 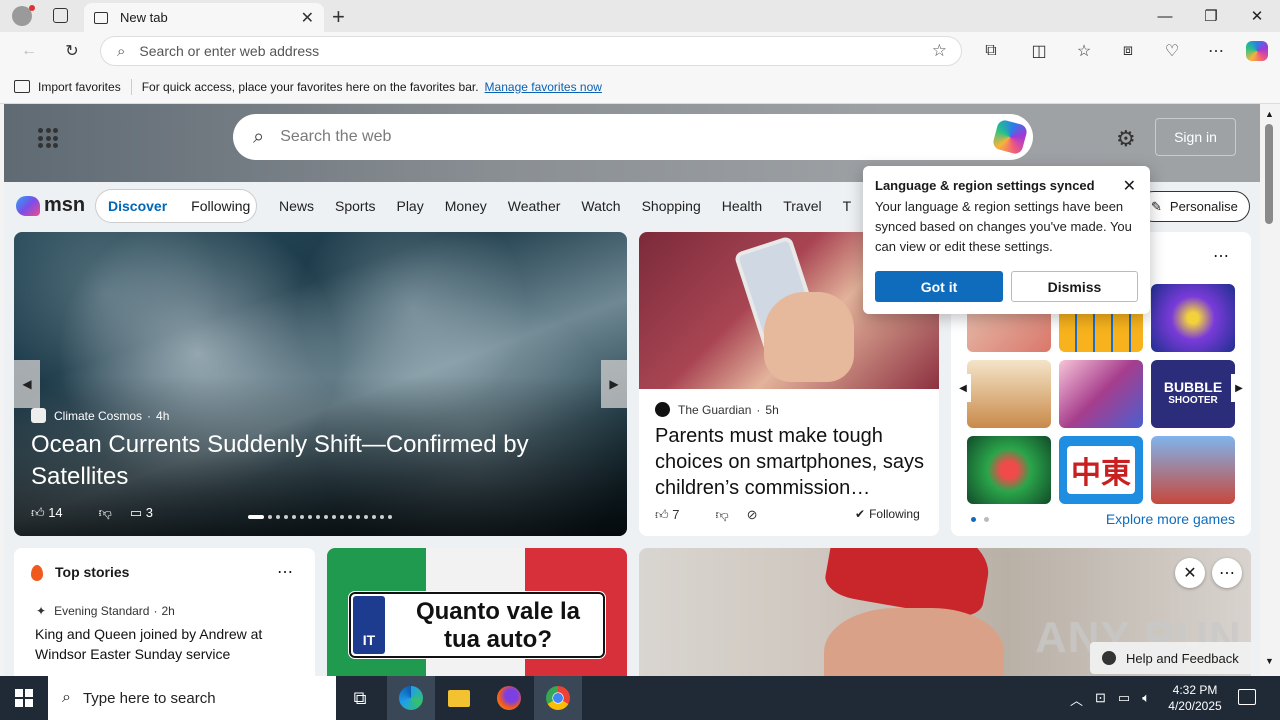 I want to click on comment-count: 3, so click(x=149, y=512).